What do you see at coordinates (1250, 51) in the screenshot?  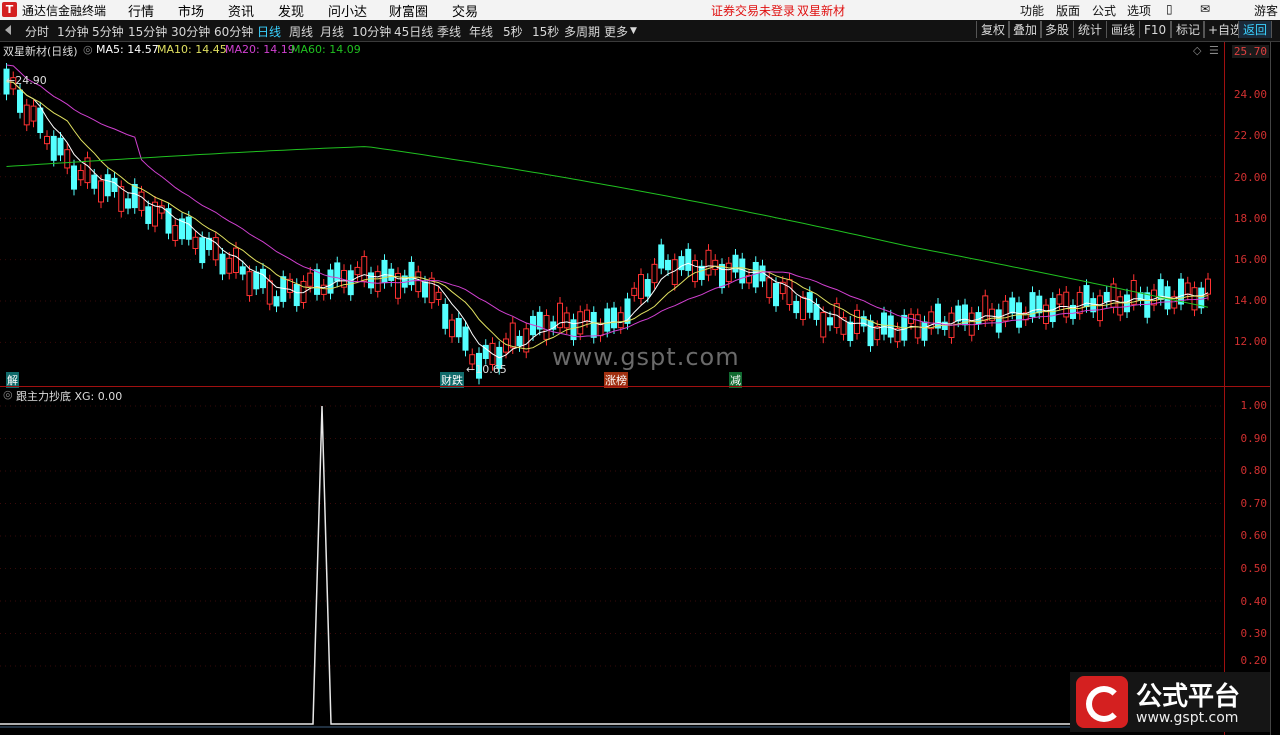 I see `price-axis-top: 25.70` at bounding box center [1250, 51].